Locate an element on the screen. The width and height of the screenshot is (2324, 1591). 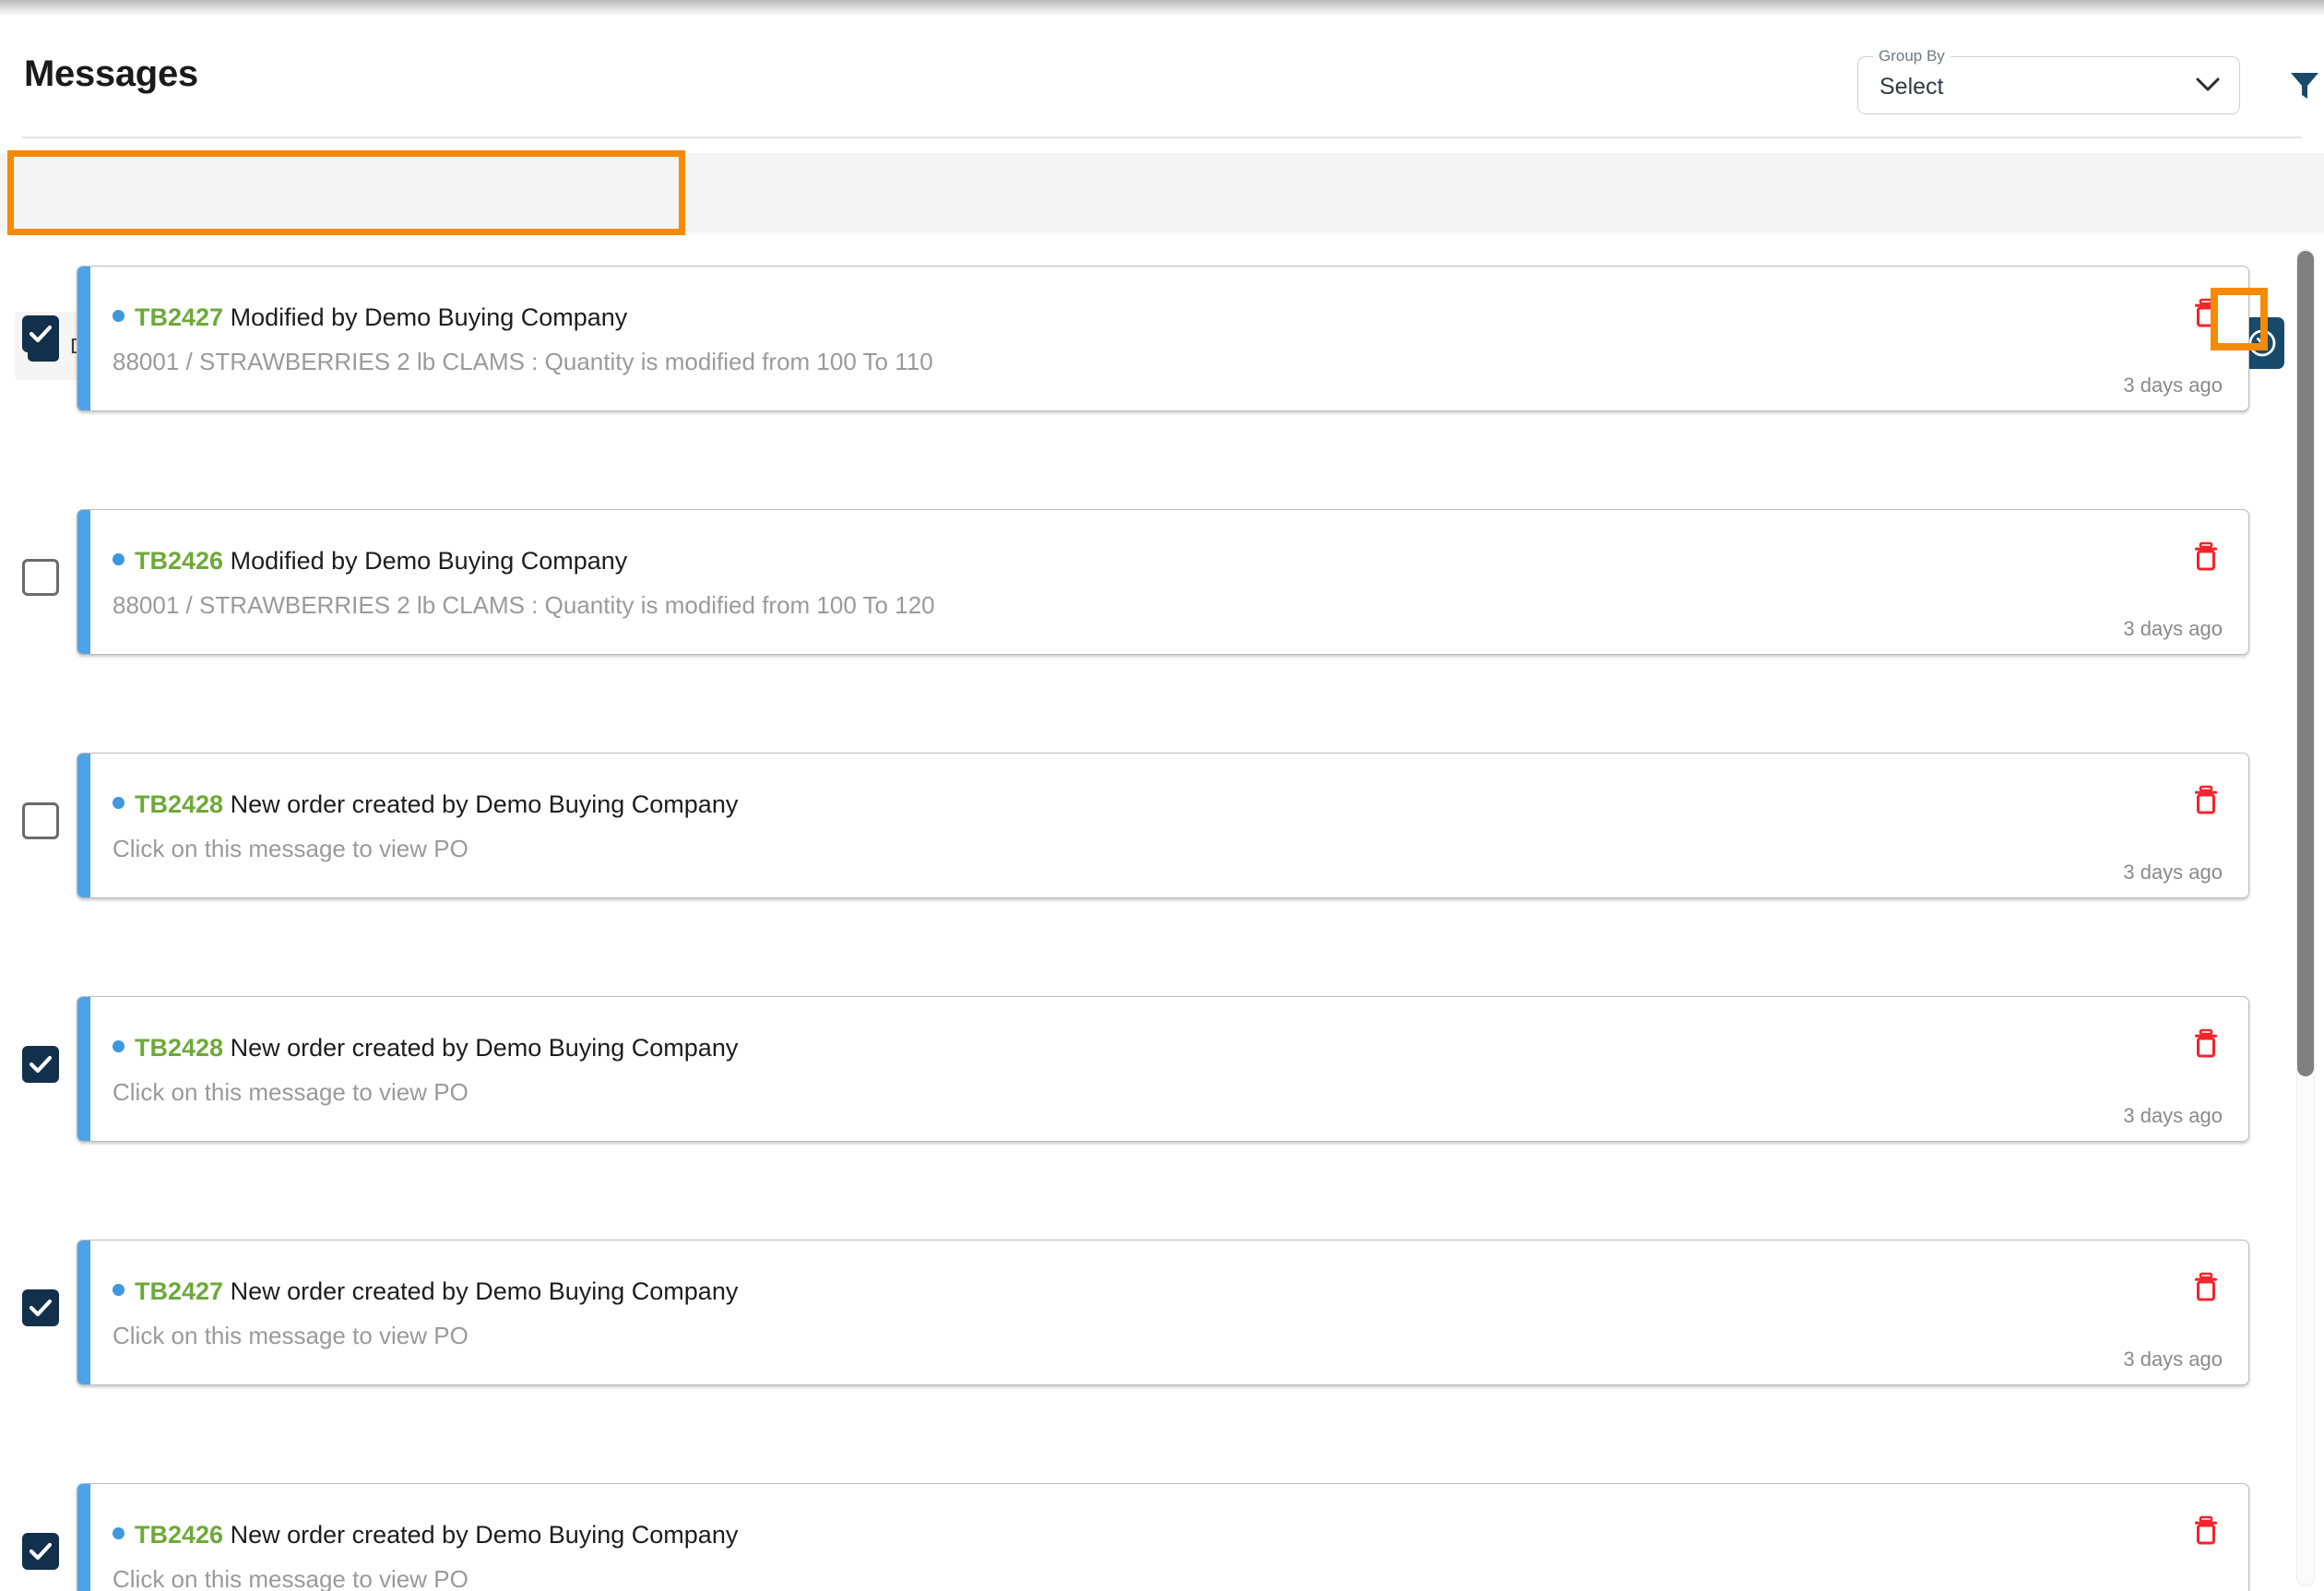
page-header: Messages Group By Select is located at coordinates (1162, 77).